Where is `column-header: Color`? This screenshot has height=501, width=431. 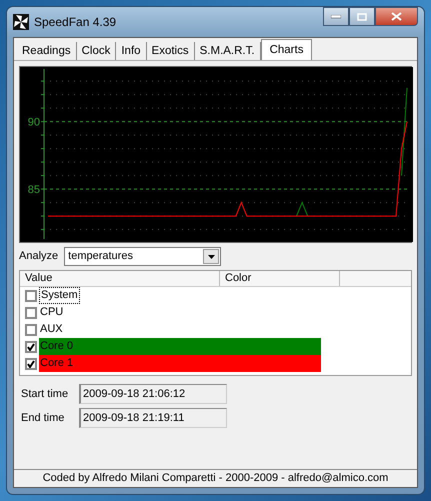
column-header: Color is located at coordinates (280, 278).